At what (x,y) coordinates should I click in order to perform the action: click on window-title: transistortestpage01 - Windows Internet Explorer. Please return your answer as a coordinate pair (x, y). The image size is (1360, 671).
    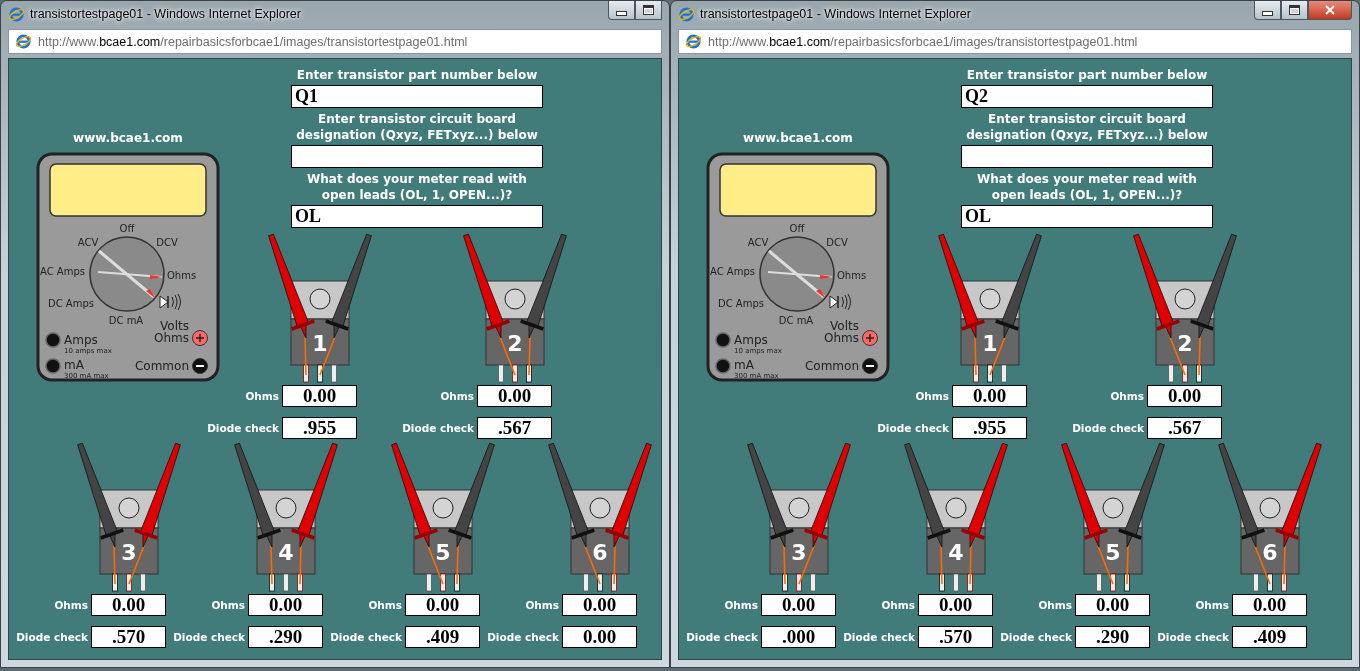
    Looking at the image, I should click on (165, 14).